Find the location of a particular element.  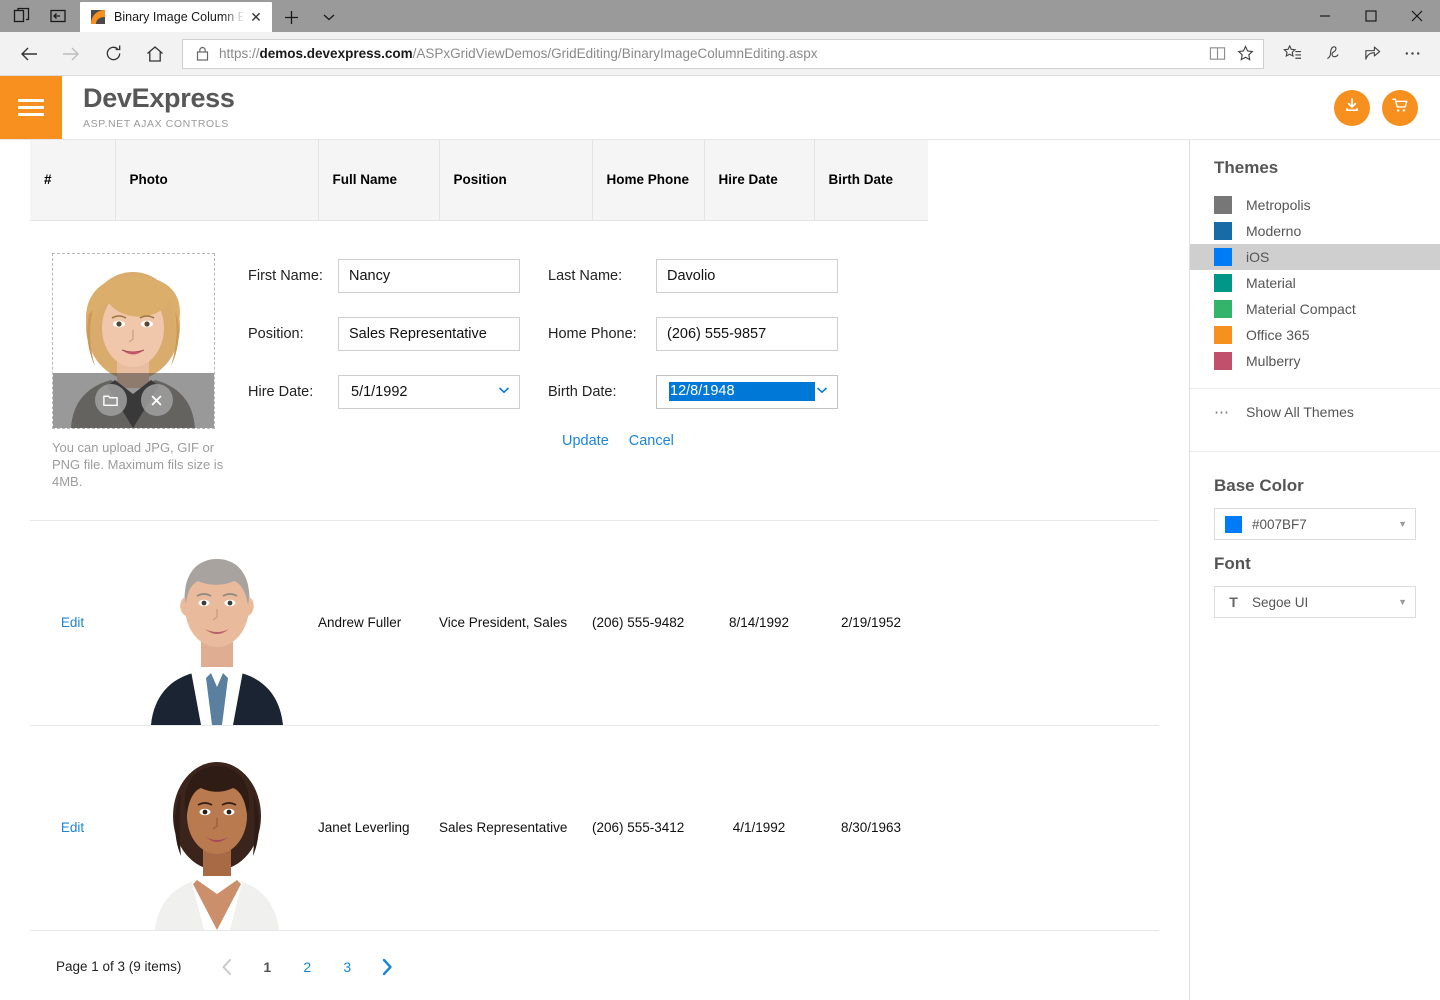

forward-button-icon is located at coordinates (71, 54).